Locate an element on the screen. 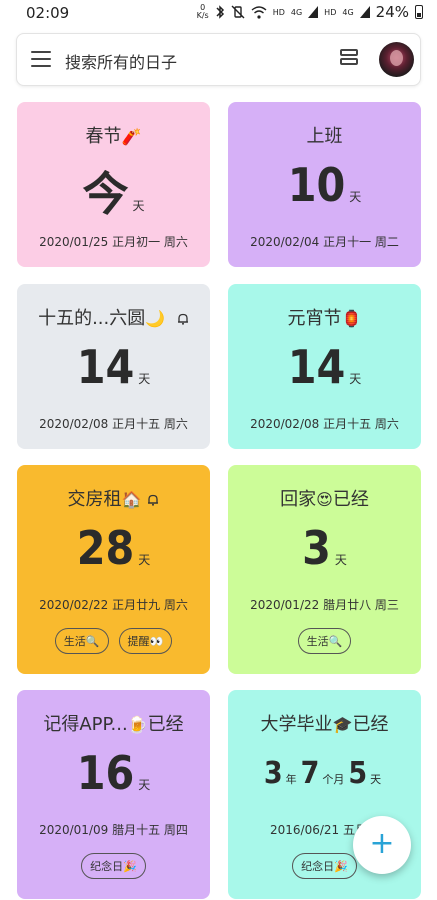  card-date: 2020/01/22 腊月廿八 周三 is located at coordinates (324, 605).